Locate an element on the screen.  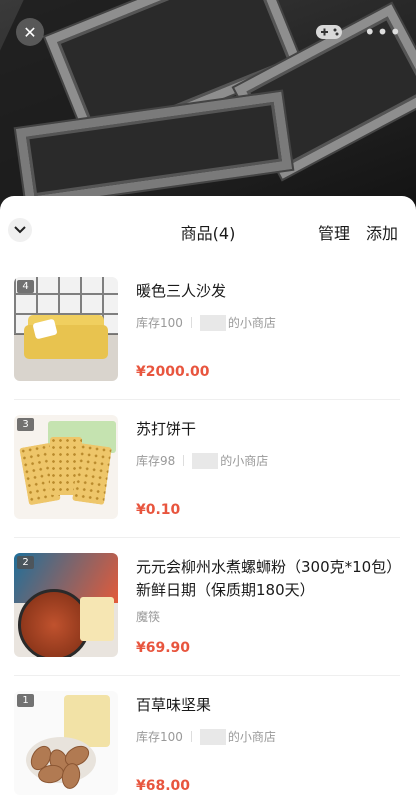
product-price: ¥68.00 is located at coordinates (163, 786).